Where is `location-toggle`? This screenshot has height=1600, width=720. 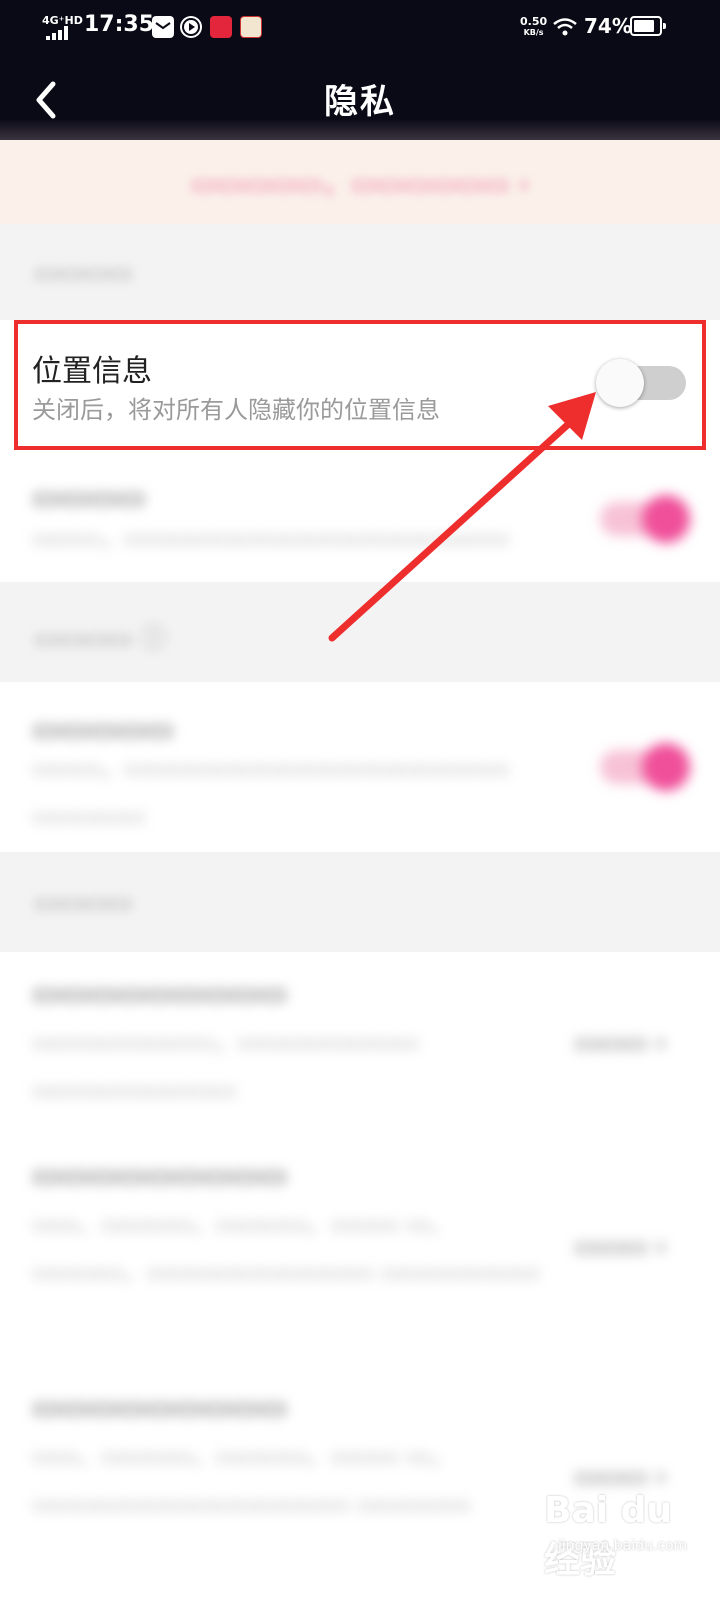 location-toggle is located at coordinates (641, 383).